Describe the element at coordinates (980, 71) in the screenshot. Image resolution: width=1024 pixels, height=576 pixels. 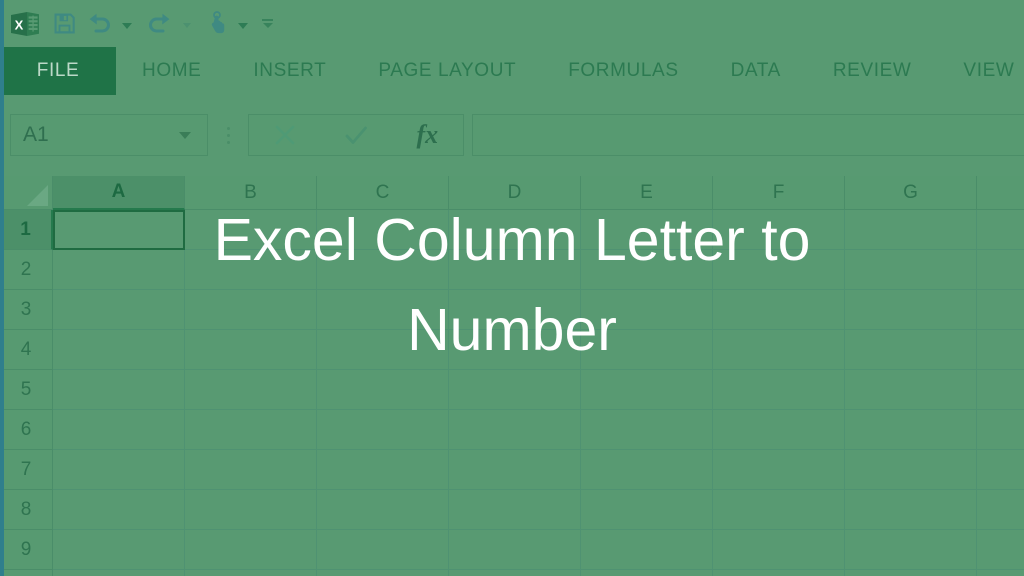
I see `tab-view: VIEW` at that location.